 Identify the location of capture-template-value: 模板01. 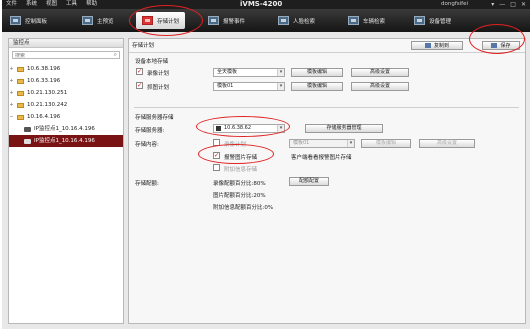
(225, 86).